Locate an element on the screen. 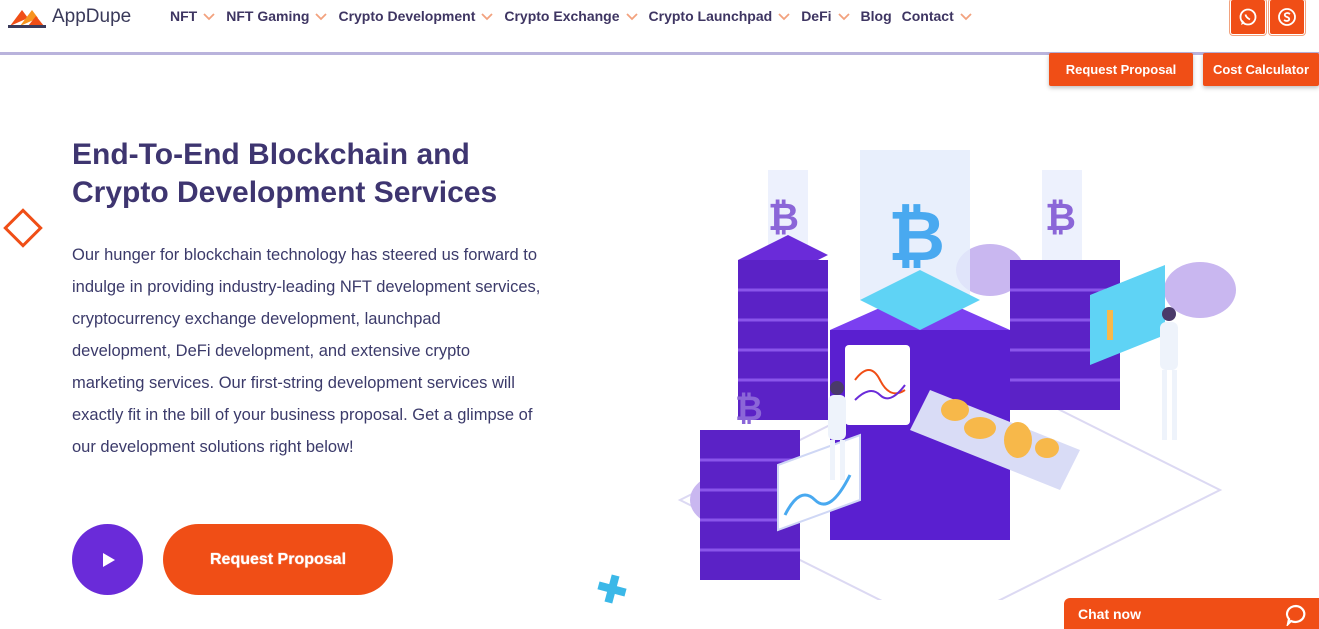 This screenshot has width=1319, height=629. nav-item-crypto-development: Crypto Development is located at coordinates (416, 16).